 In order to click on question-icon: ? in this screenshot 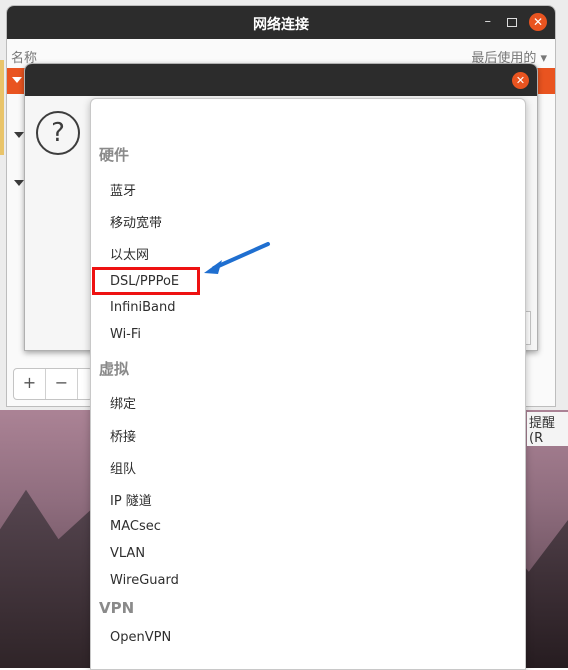, I will do `click(58, 133)`.